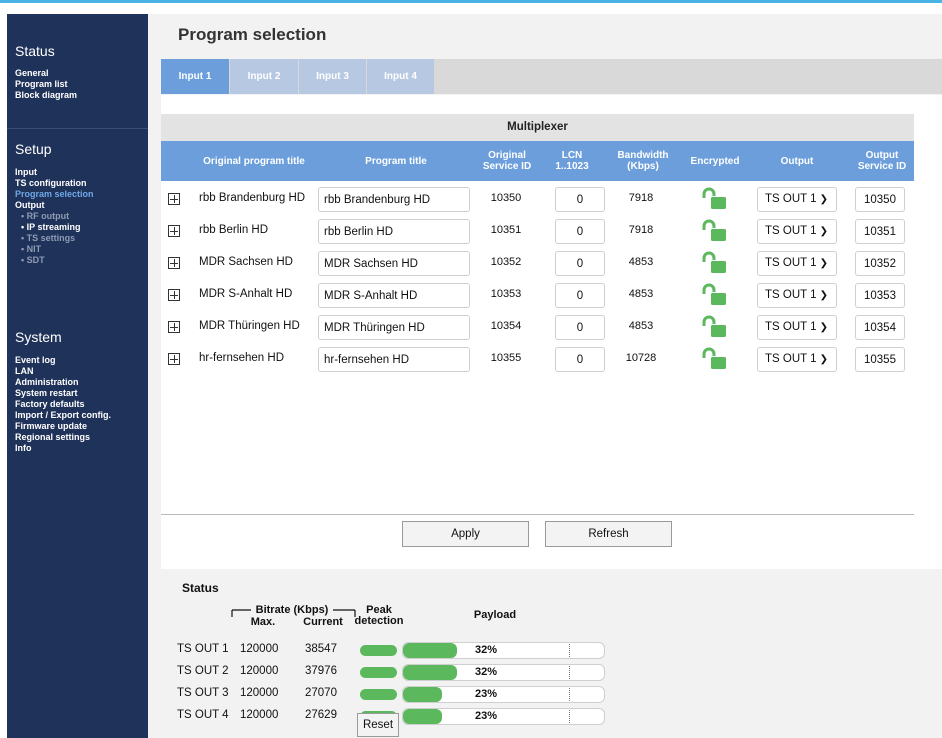 This screenshot has width=942, height=738. Describe the element at coordinates (503, 716) in the screenshot. I see `payload-bar: 23%` at that location.